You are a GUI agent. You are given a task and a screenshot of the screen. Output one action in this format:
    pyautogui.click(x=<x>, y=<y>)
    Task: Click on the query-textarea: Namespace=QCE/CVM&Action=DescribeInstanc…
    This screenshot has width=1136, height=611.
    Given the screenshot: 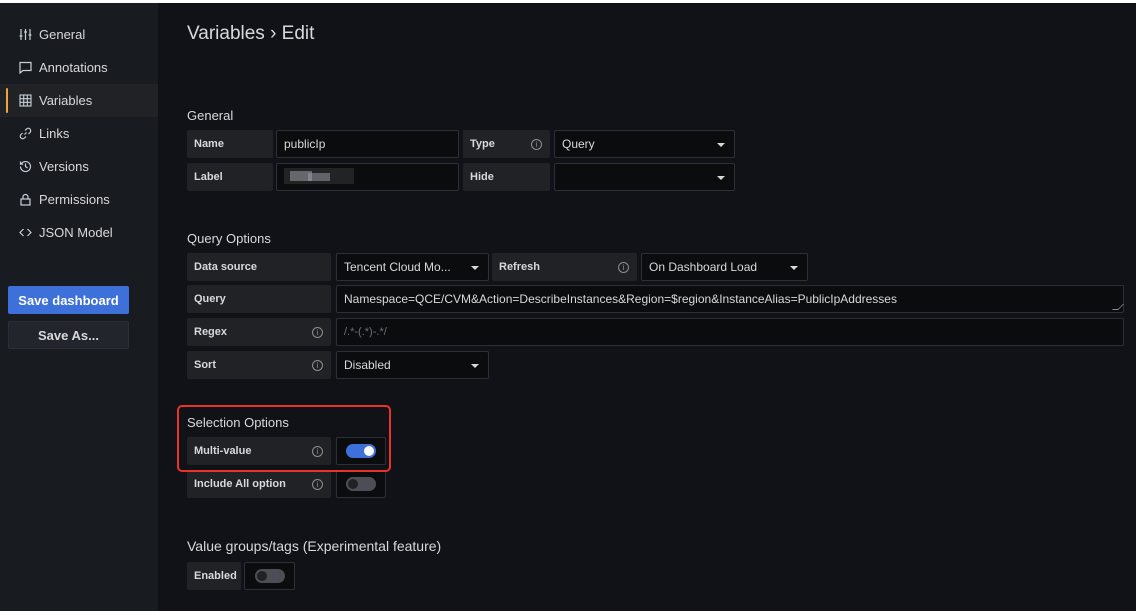 What is the action you would take?
    pyautogui.click(x=730, y=299)
    